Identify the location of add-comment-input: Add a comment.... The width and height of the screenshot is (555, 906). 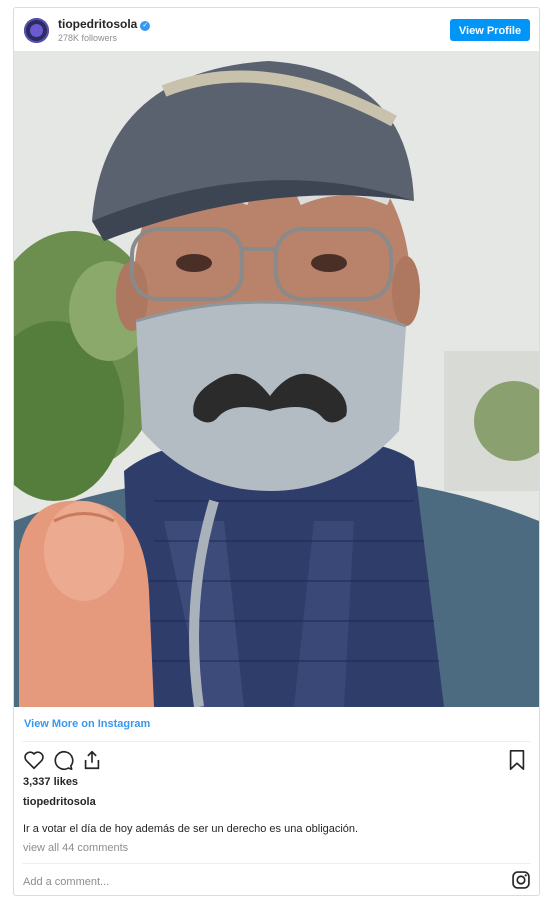
(66, 882).